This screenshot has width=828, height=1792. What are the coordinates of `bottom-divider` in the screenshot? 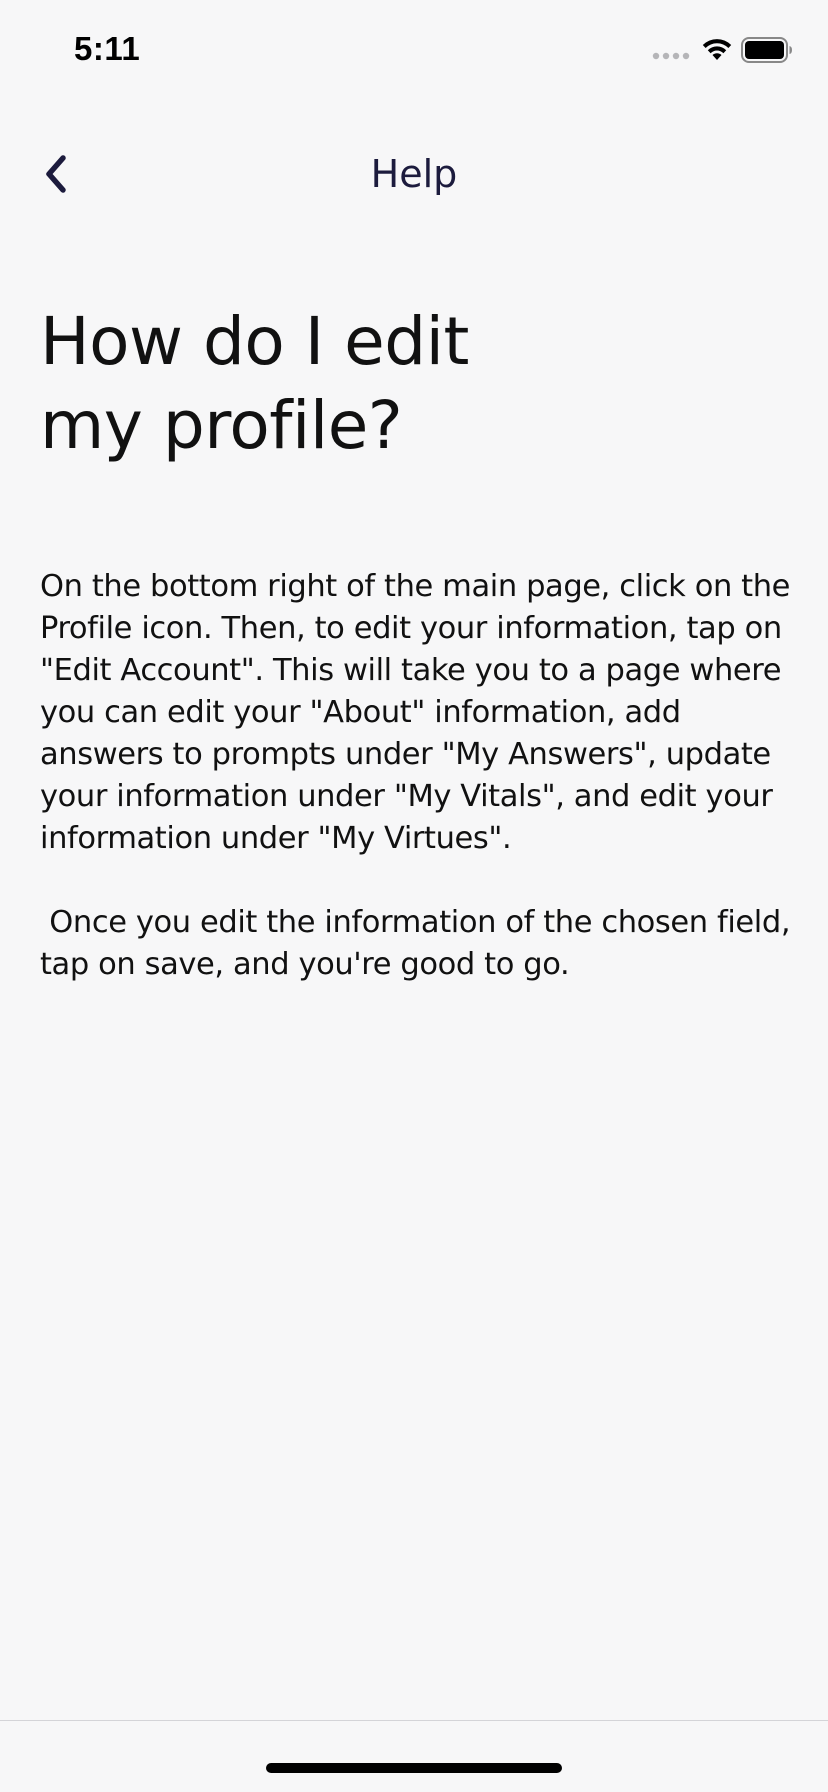 It's located at (414, 1720).